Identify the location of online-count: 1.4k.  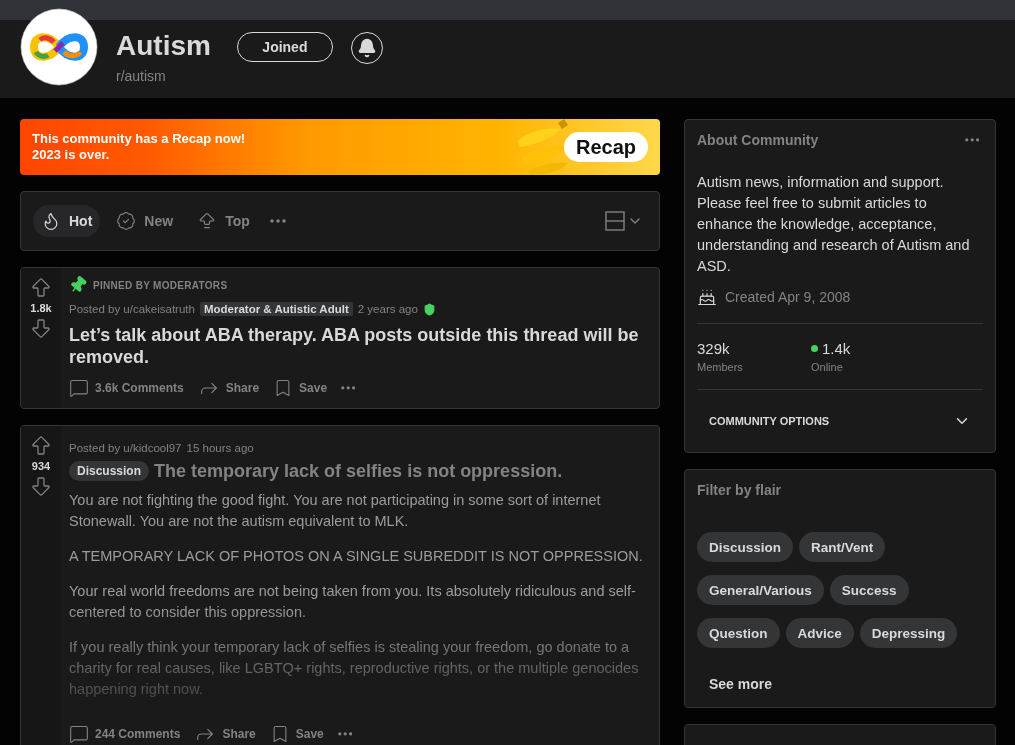
(836, 348).